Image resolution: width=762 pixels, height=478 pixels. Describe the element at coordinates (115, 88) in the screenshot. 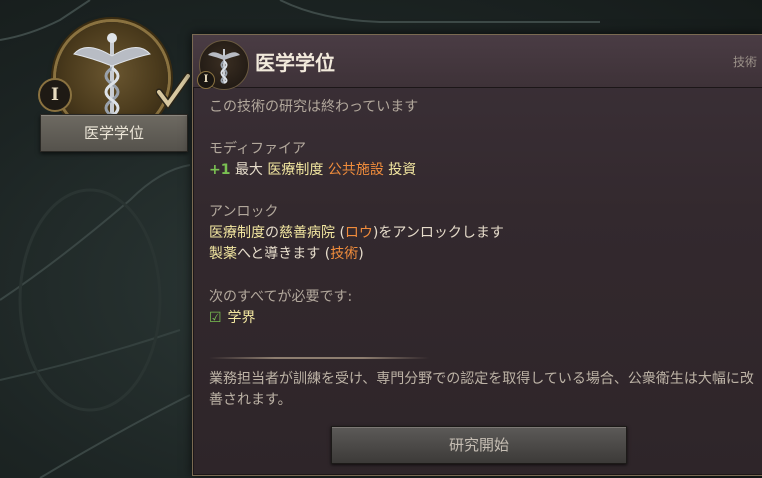

I see `tech-node-medical-degree: I 医学学位` at that location.